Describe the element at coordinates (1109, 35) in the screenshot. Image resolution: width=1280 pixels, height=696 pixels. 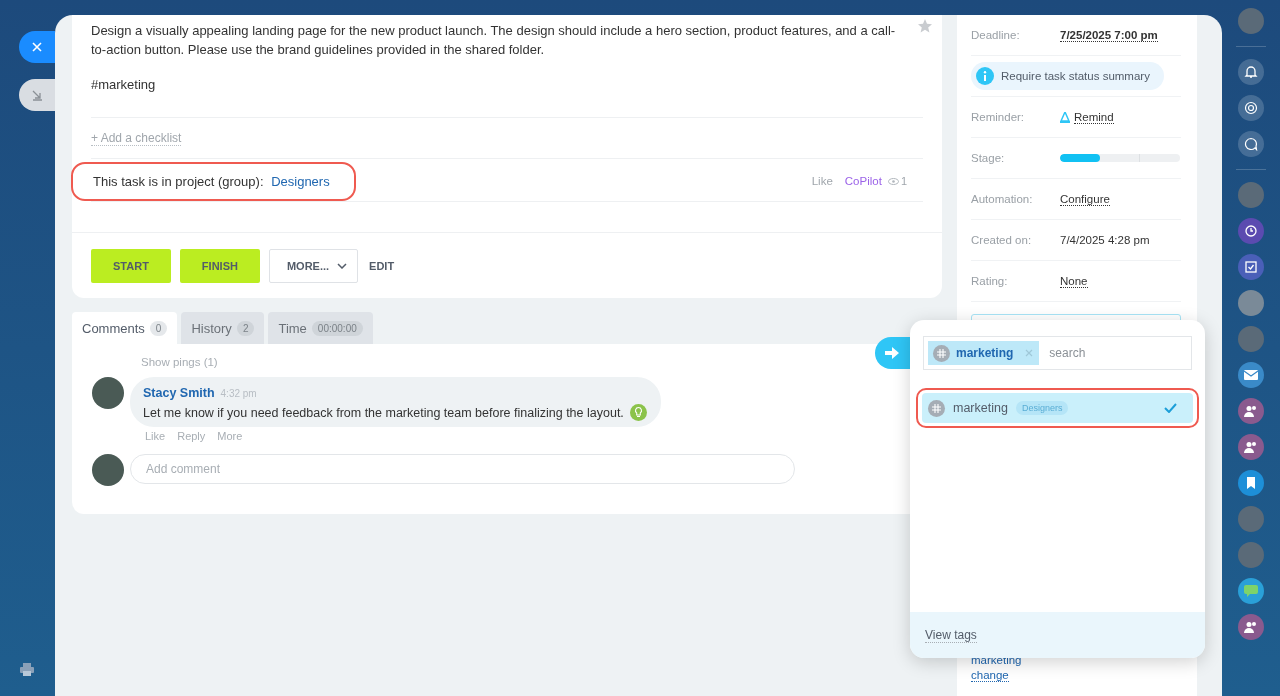
I see `field-link: 7/25/2025 7:00 pm` at that location.